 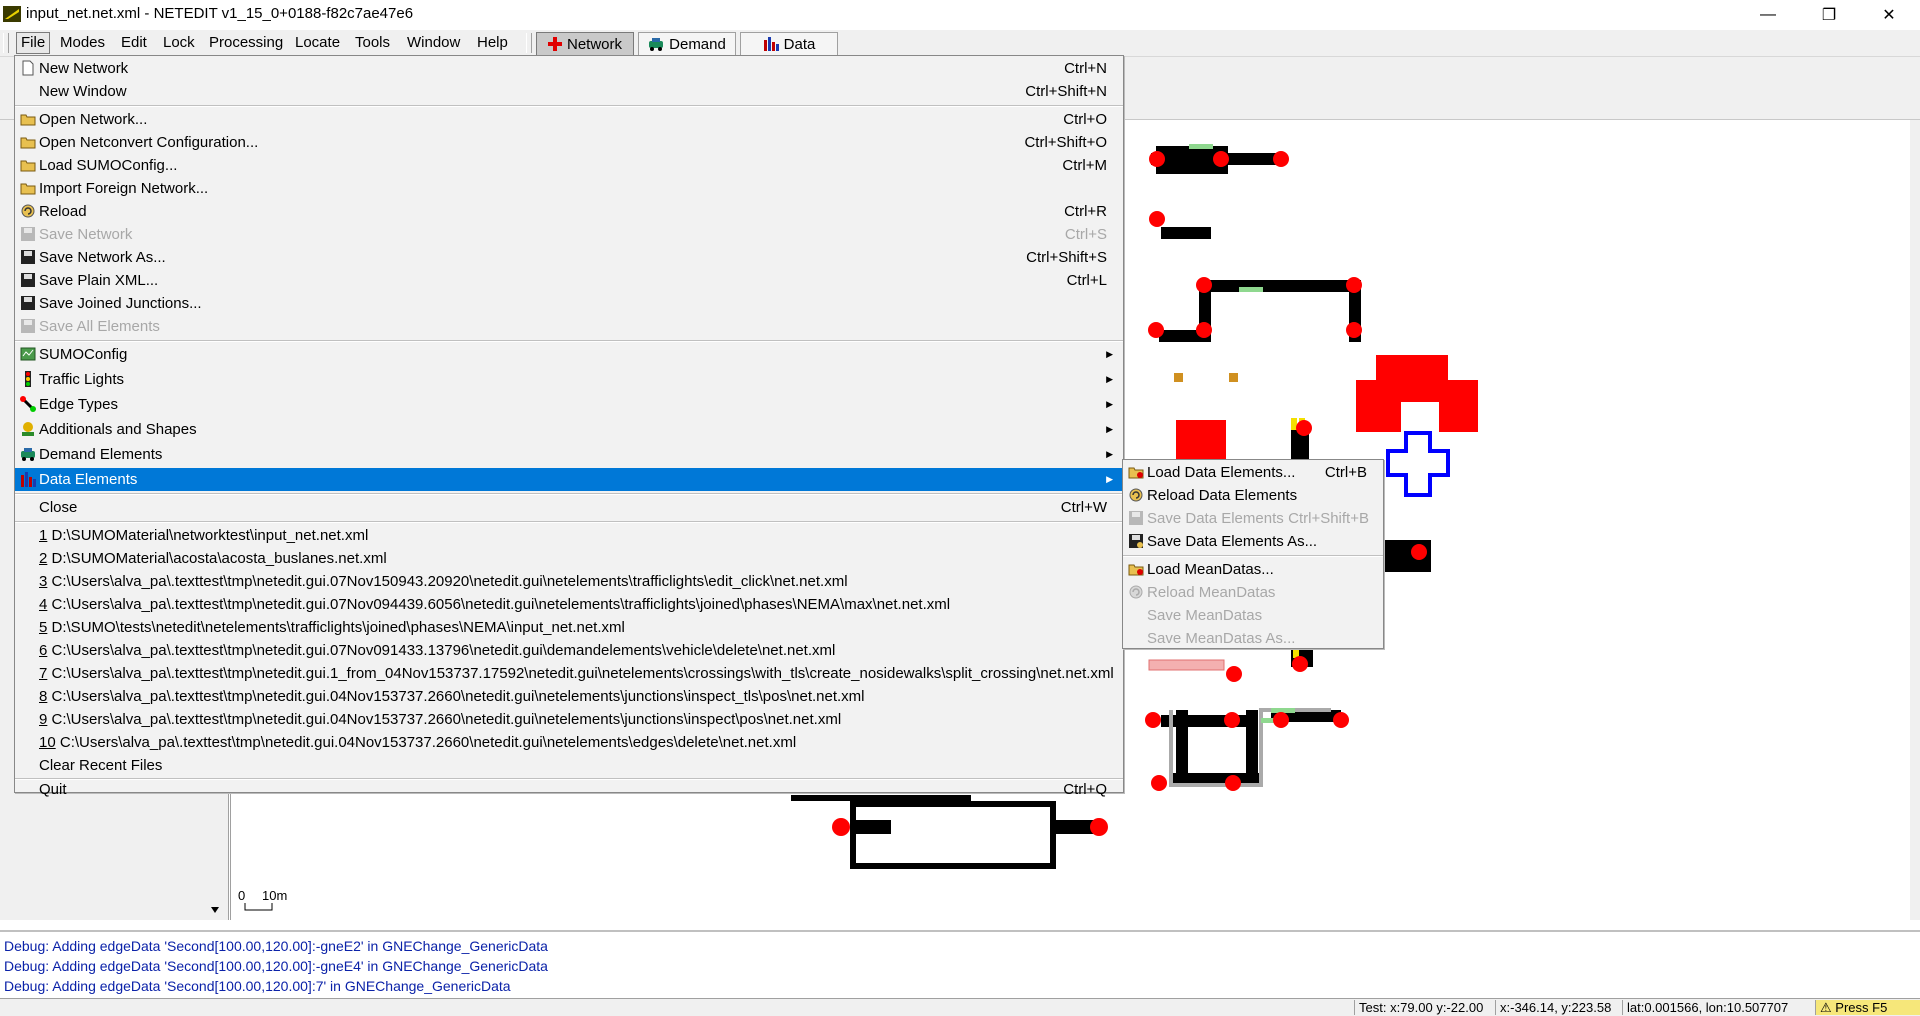 What do you see at coordinates (569, 257) in the screenshot?
I see `menu-item-save-network-as: Save Network As... Ctrl+Shift+S` at bounding box center [569, 257].